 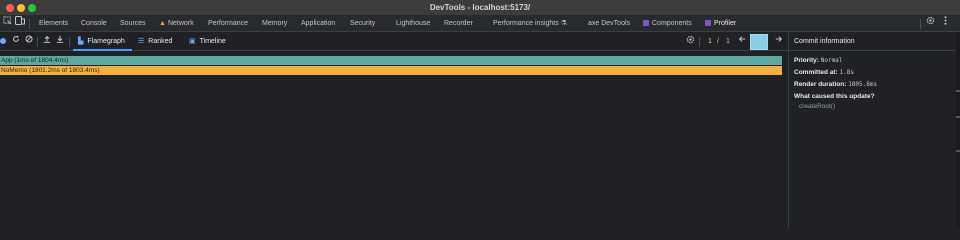 What do you see at coordinates (458, 23) in the screenshot?
I see `tab-recorder: Recorder` at bounding box center [458, 23].